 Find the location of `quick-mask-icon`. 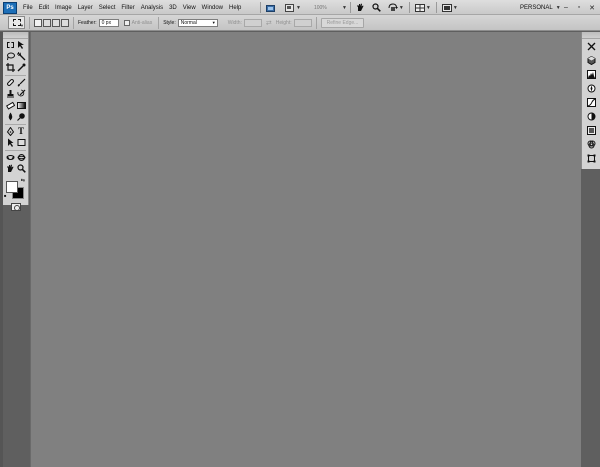

quick-mask-icon is located at coordinates (15, 206).